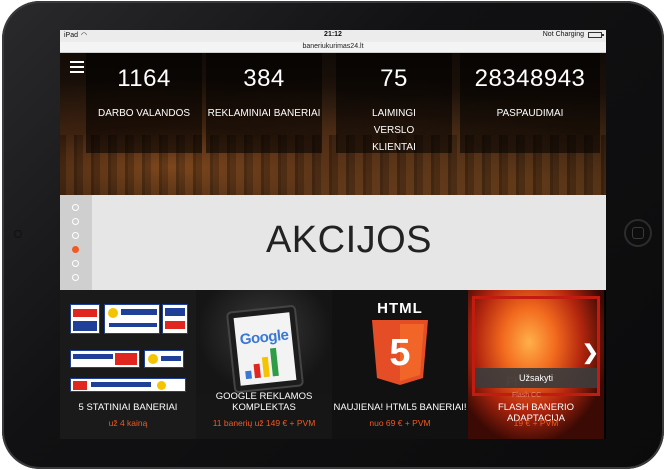 Image resolution: width=666 pixels, height=470 pixels. What do you see at coordinates (75, 249) in the screenshot?
I see `slide-dot-active` at bounding box center [75, 249].